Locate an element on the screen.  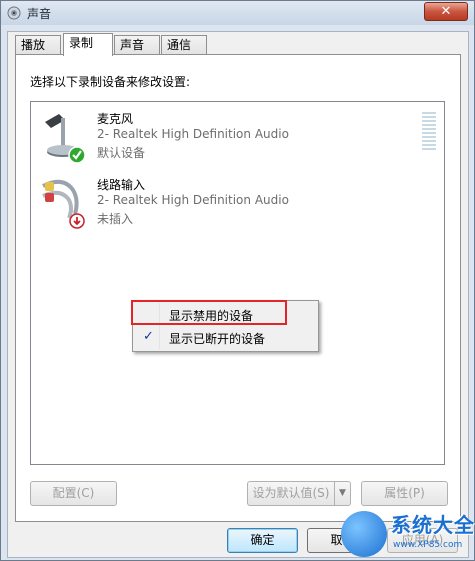
title-bar: 声音 ✕ is located at coordinates (237, 13).